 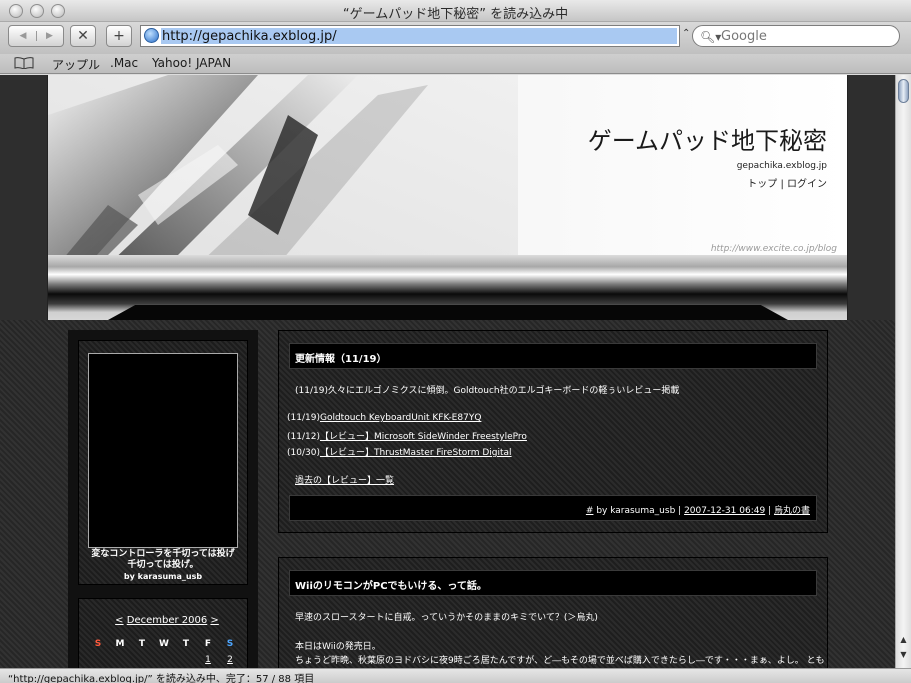 I want to click on address-bar: http://gepachika.exblog.jp/, so click(x=410, y=36).